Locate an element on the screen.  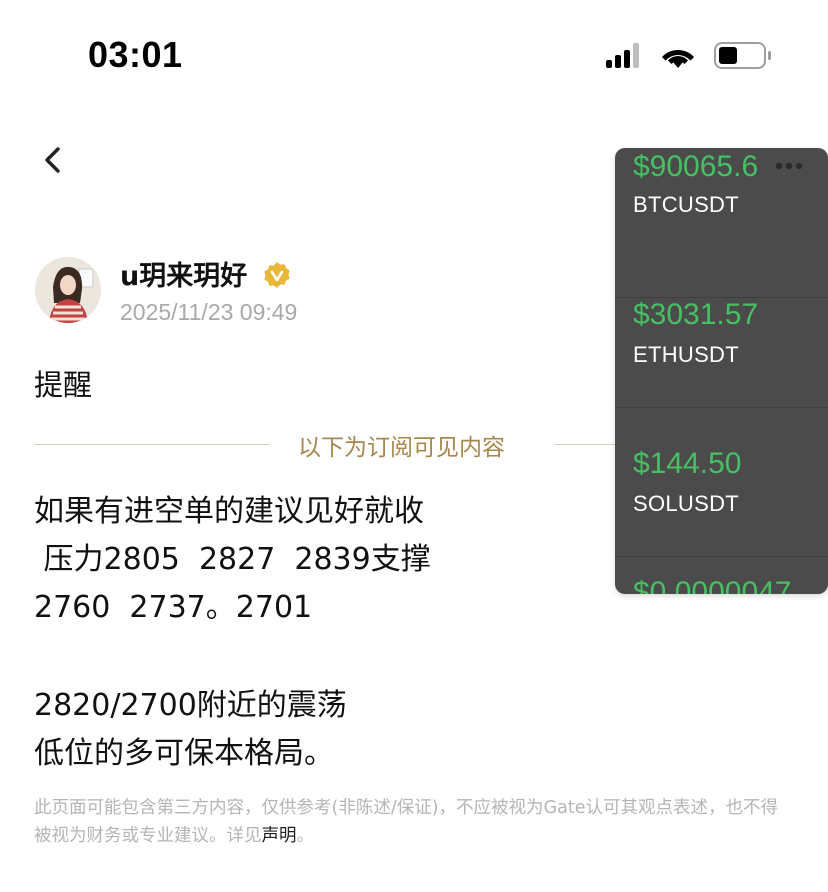
ticker-item-eth: $3031.57 ETHUSDT is located at coordinates (721, 333).